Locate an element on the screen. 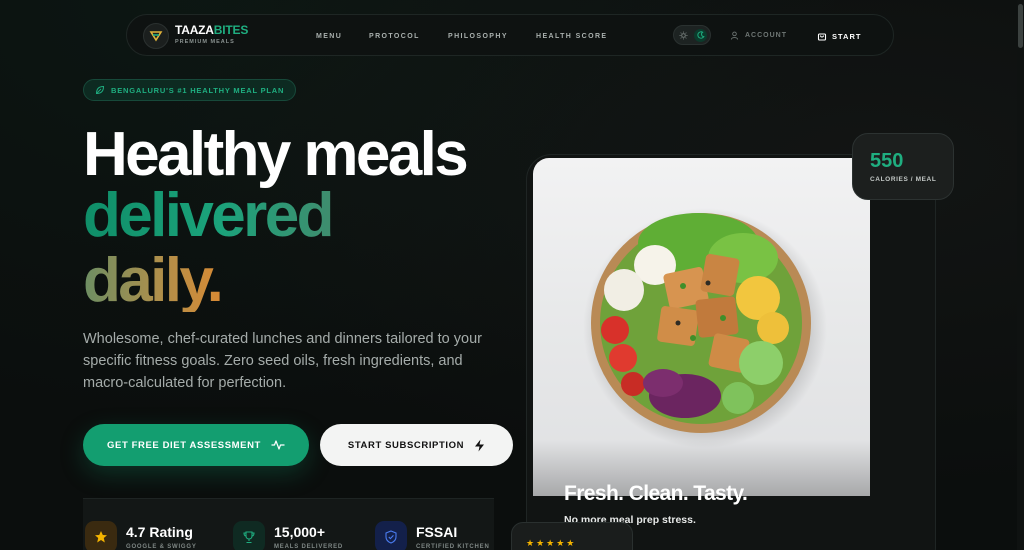  stat-label: MEALS DELIVERED is located at coordinates (309, 547).